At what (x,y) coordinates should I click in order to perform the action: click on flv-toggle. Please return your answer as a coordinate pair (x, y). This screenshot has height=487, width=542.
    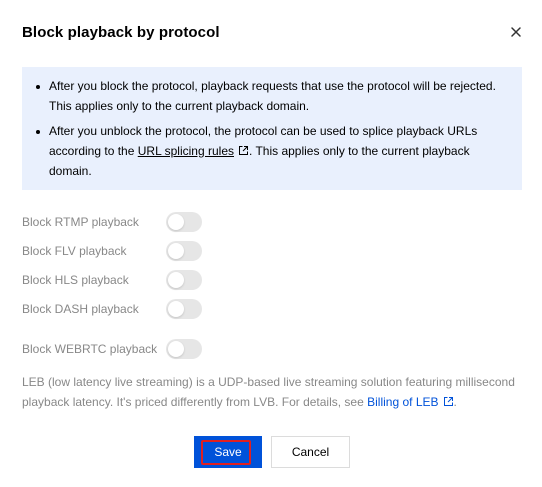
    Looking at the image, I should click on (184, 251).